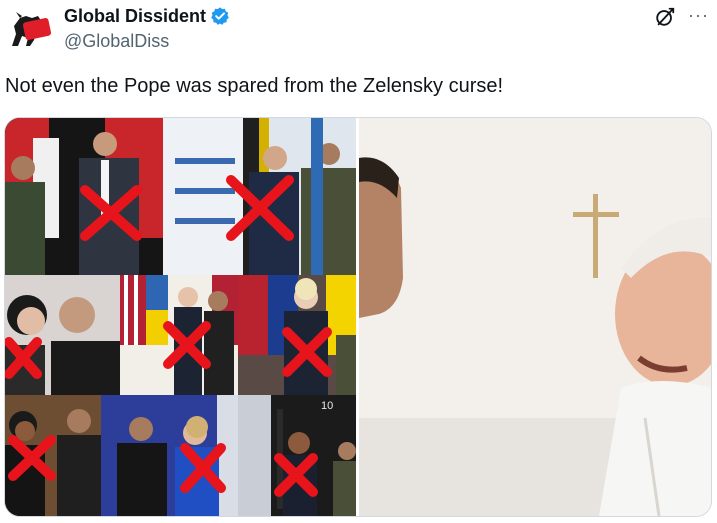 The image size is (717, 523). Describe the element at coordinates (665, 17) in the screenshot. I see `grok-icon` at that location.